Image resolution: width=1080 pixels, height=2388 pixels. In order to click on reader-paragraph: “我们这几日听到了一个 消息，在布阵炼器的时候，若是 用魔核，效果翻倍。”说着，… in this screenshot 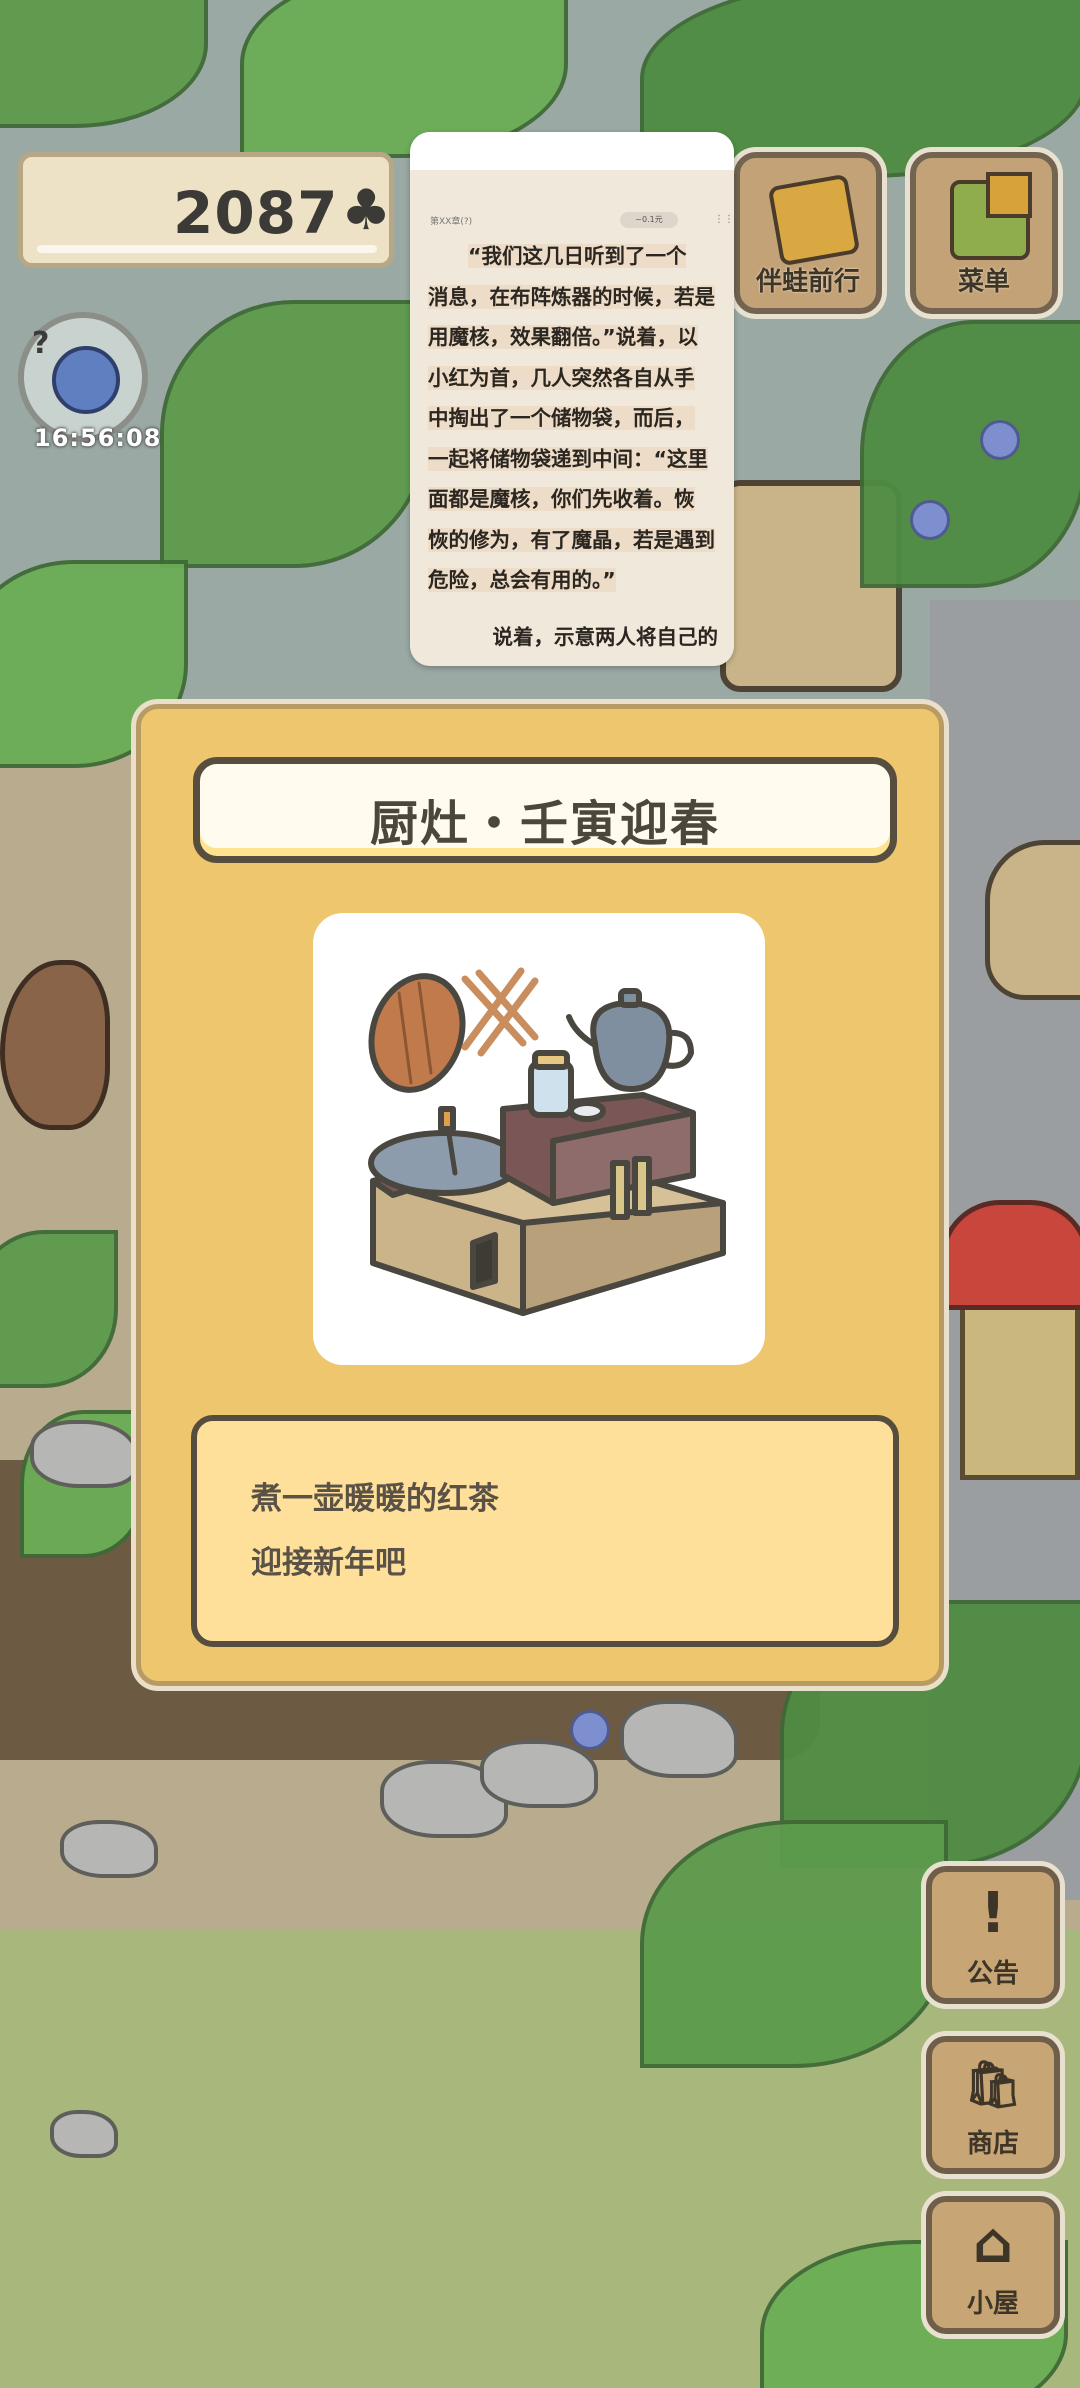, I will do `click(574, 418)`.